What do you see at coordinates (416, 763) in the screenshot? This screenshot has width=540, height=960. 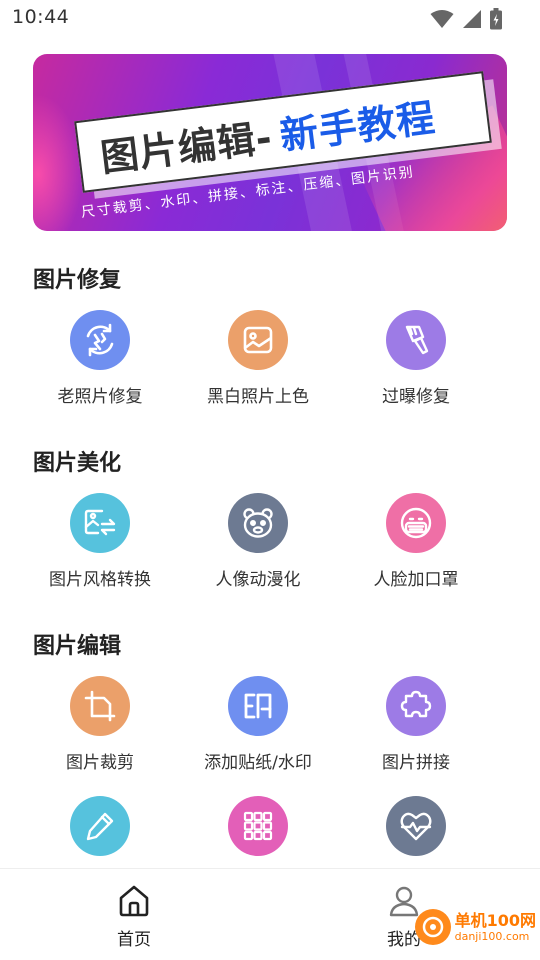 I see `item-label: 图片拼接` at bounding box center [416, 763].